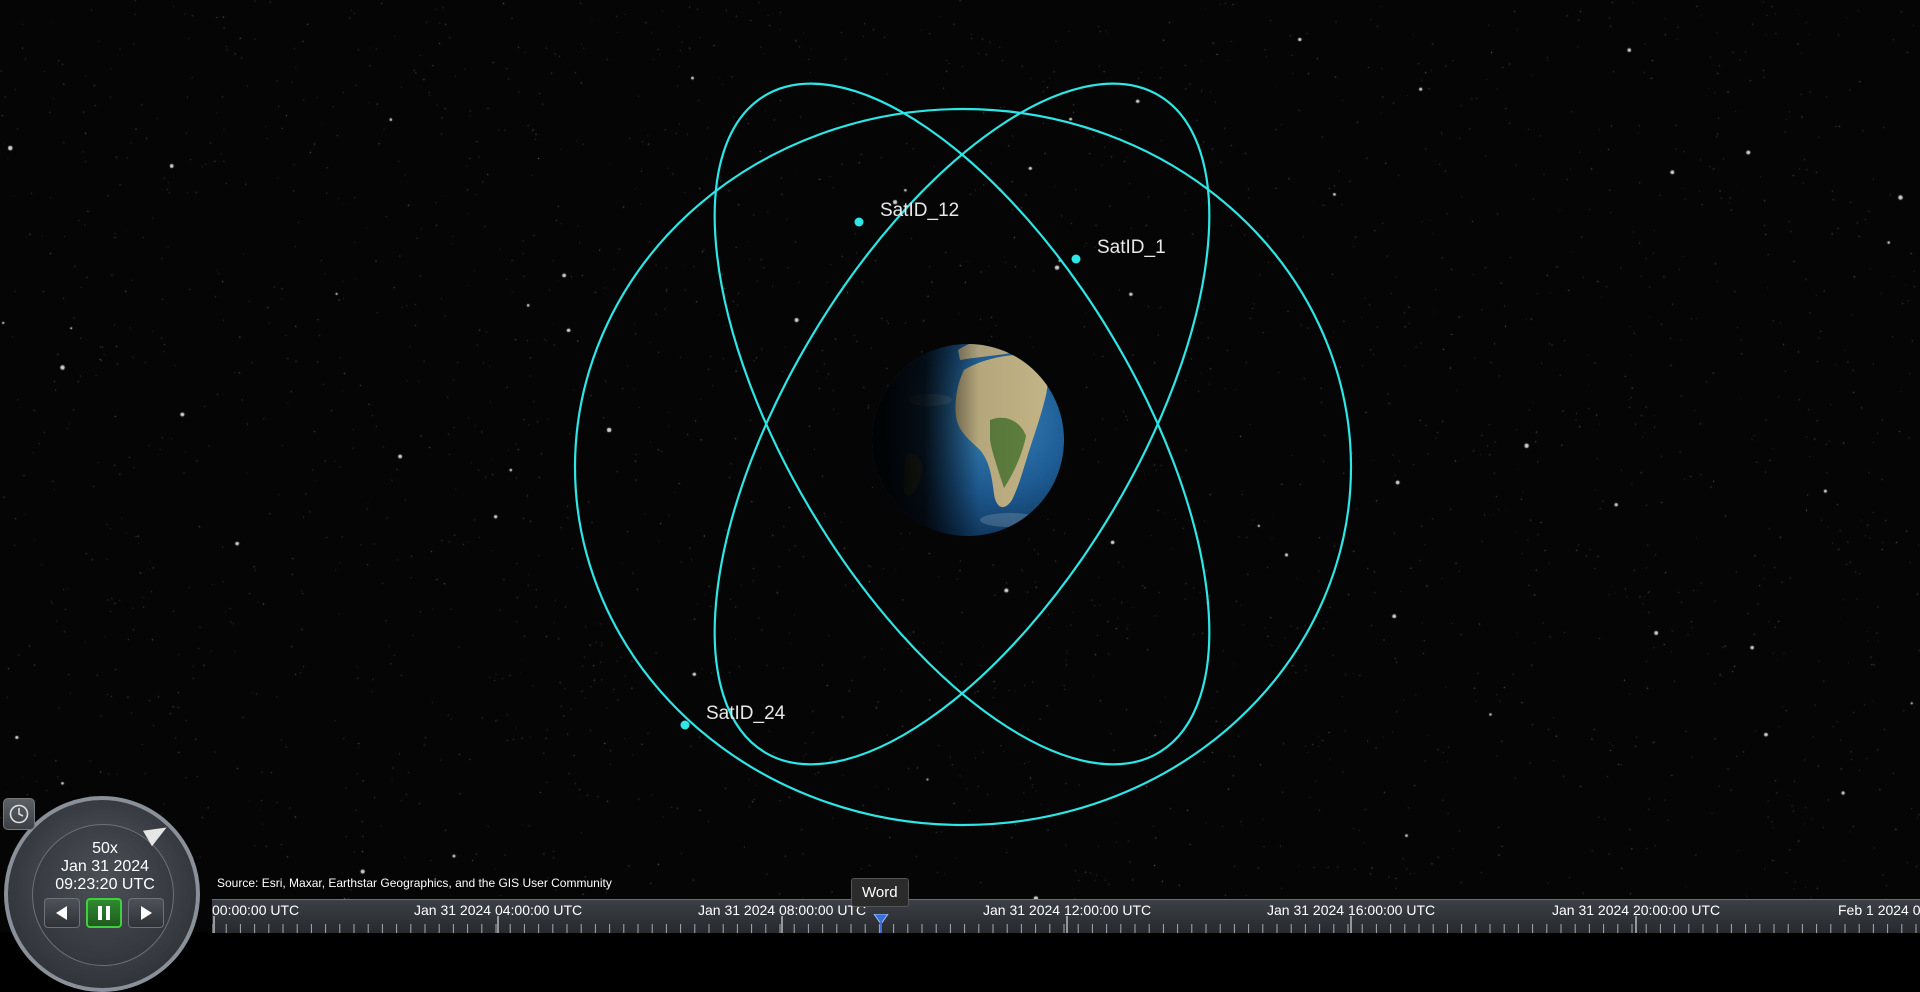  What do you see at coordinates (919, 210) in the screenshot?
I see `satellite-label-satid-12: SatID_12` at bounding box center [919, 210].